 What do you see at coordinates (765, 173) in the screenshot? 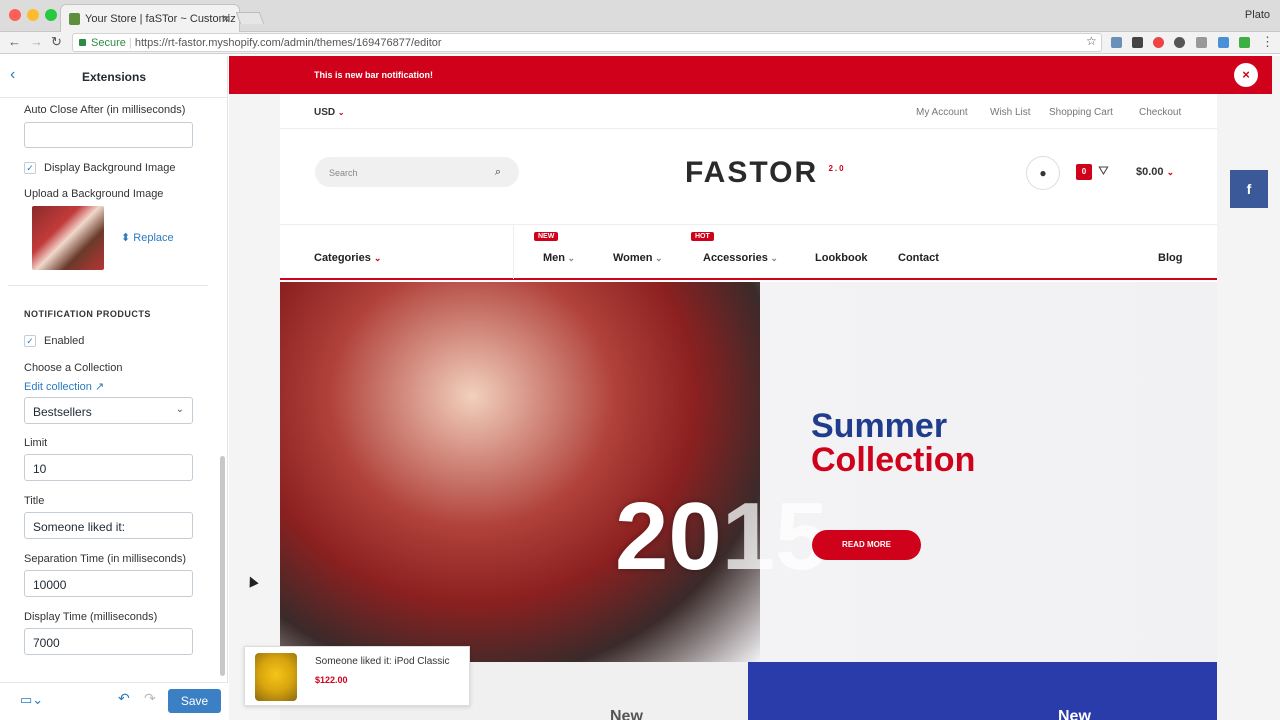
I see `store-logo: FASTOR 2.0` at bounding box center [765, 173].